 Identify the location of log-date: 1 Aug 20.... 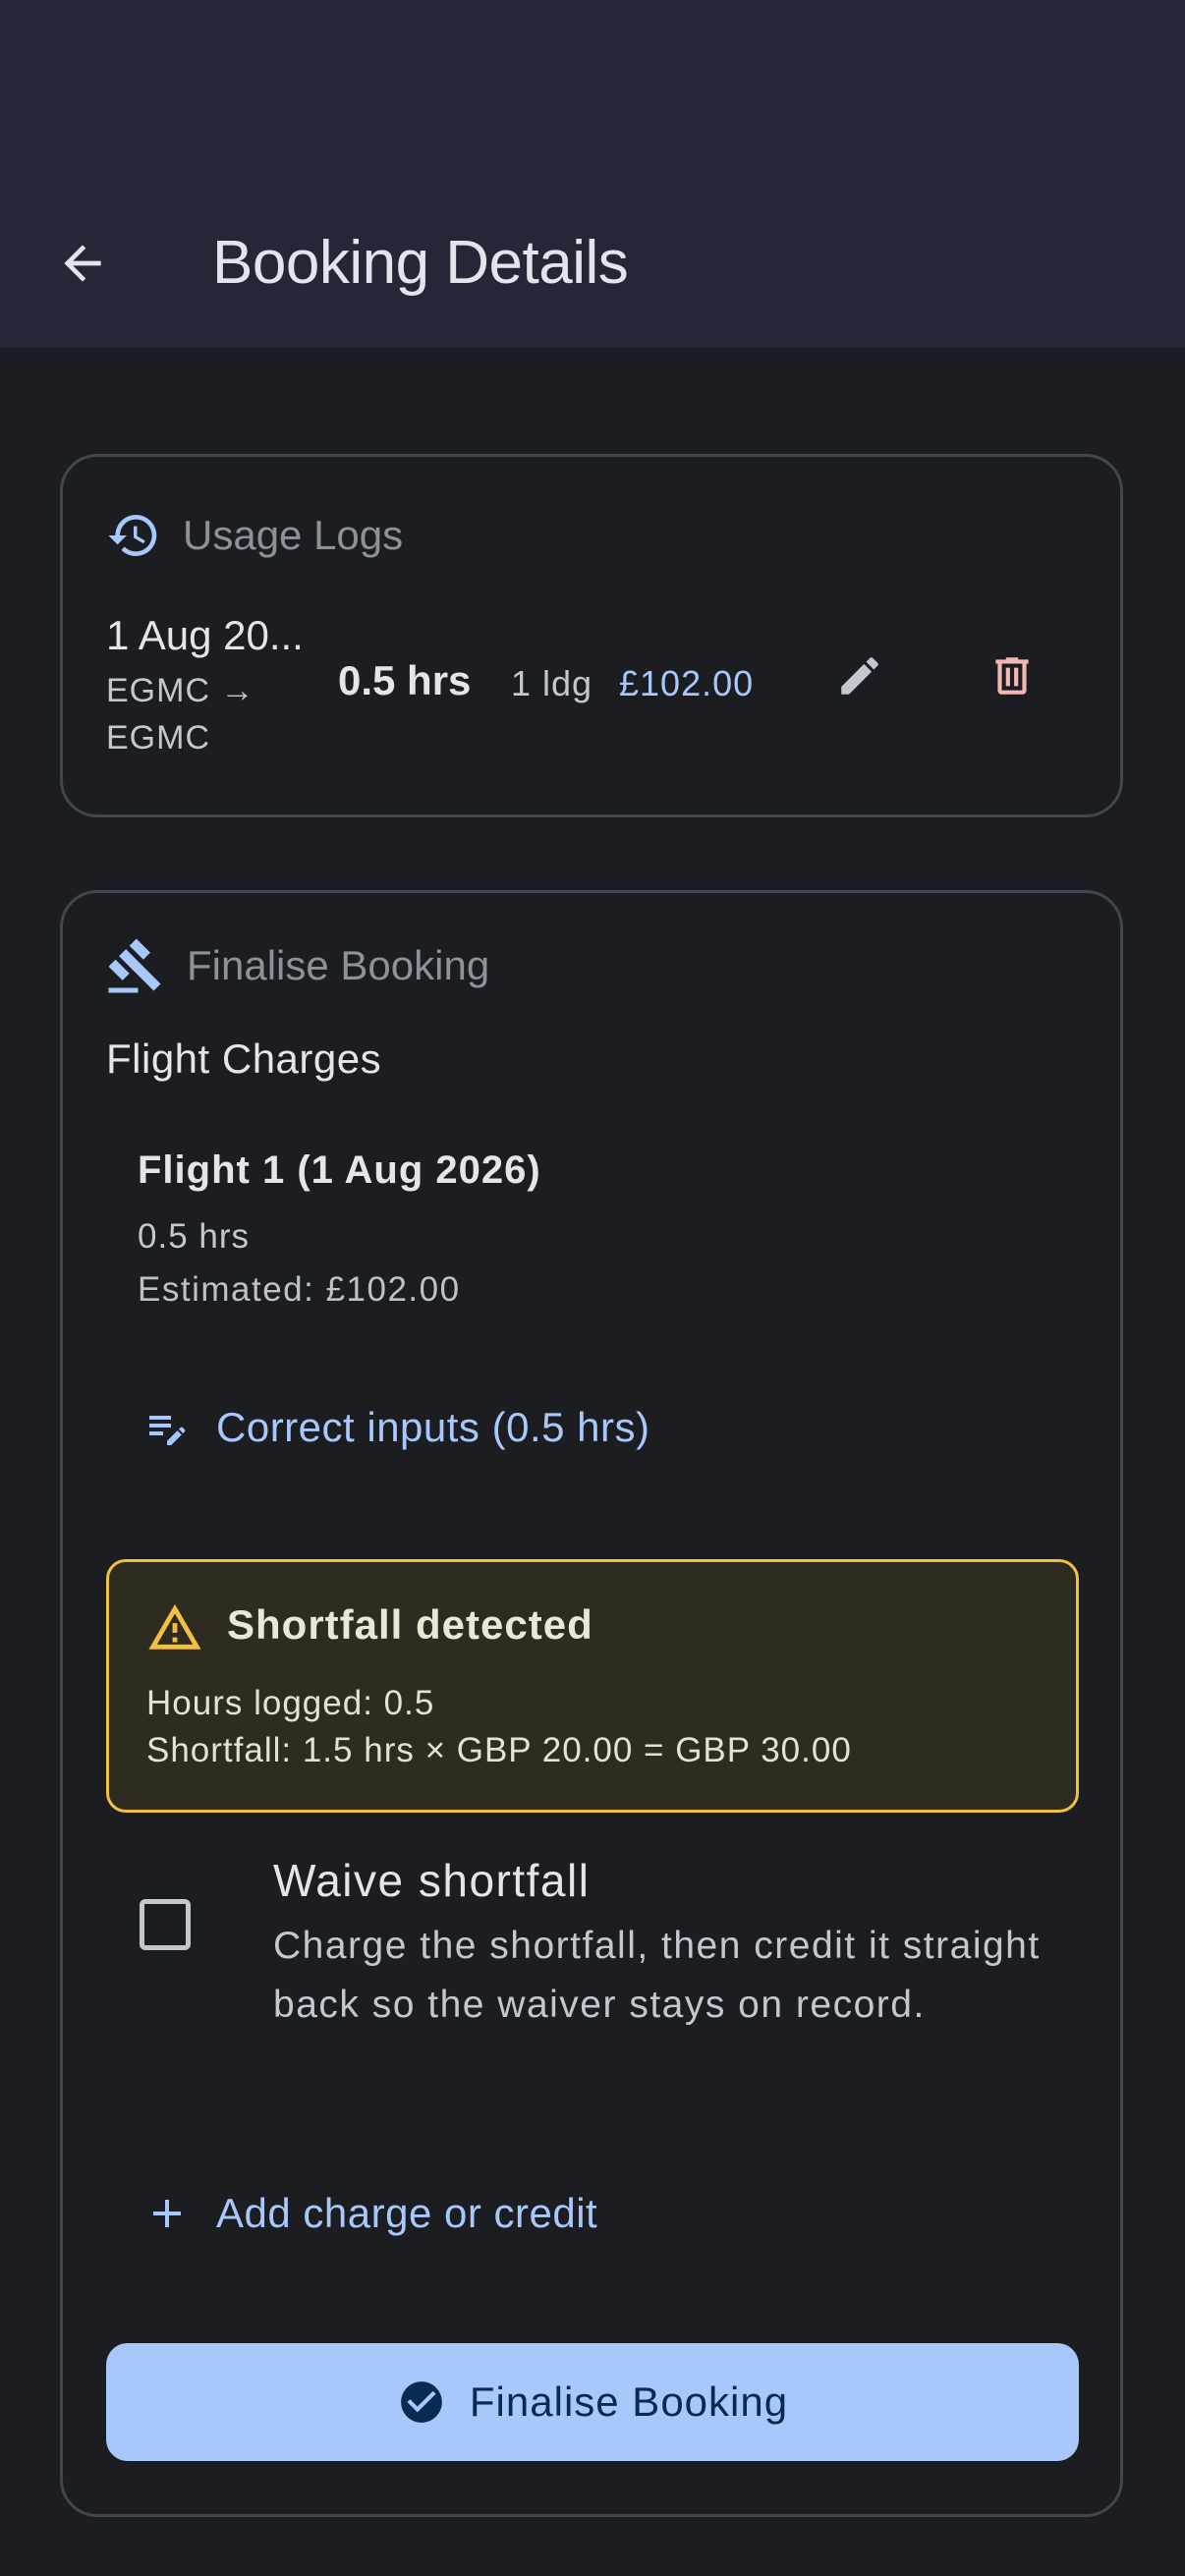
(205, 635).